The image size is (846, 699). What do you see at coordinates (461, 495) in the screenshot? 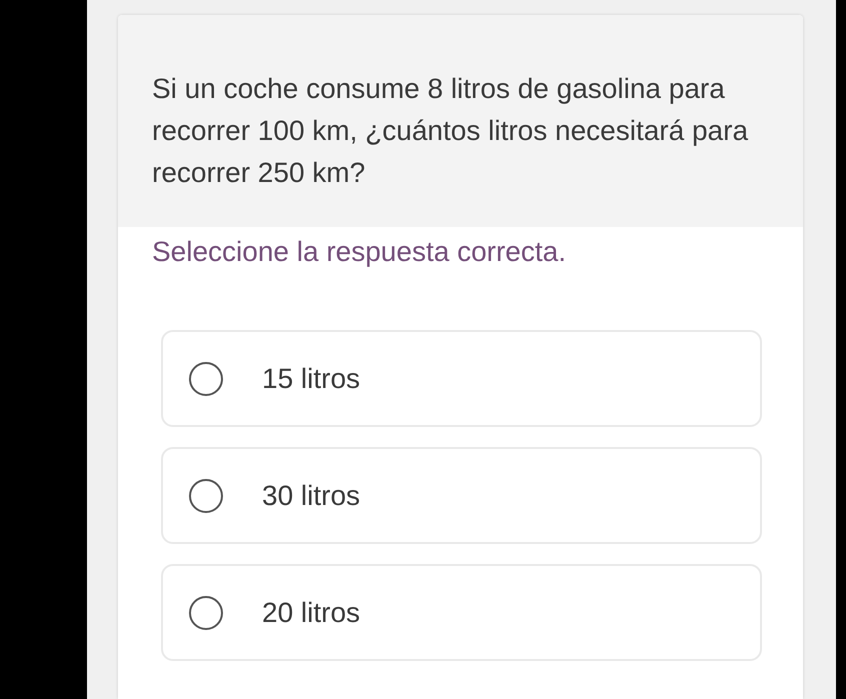
I see `answer-option: 30 litros` at bounding box center [461, 495].